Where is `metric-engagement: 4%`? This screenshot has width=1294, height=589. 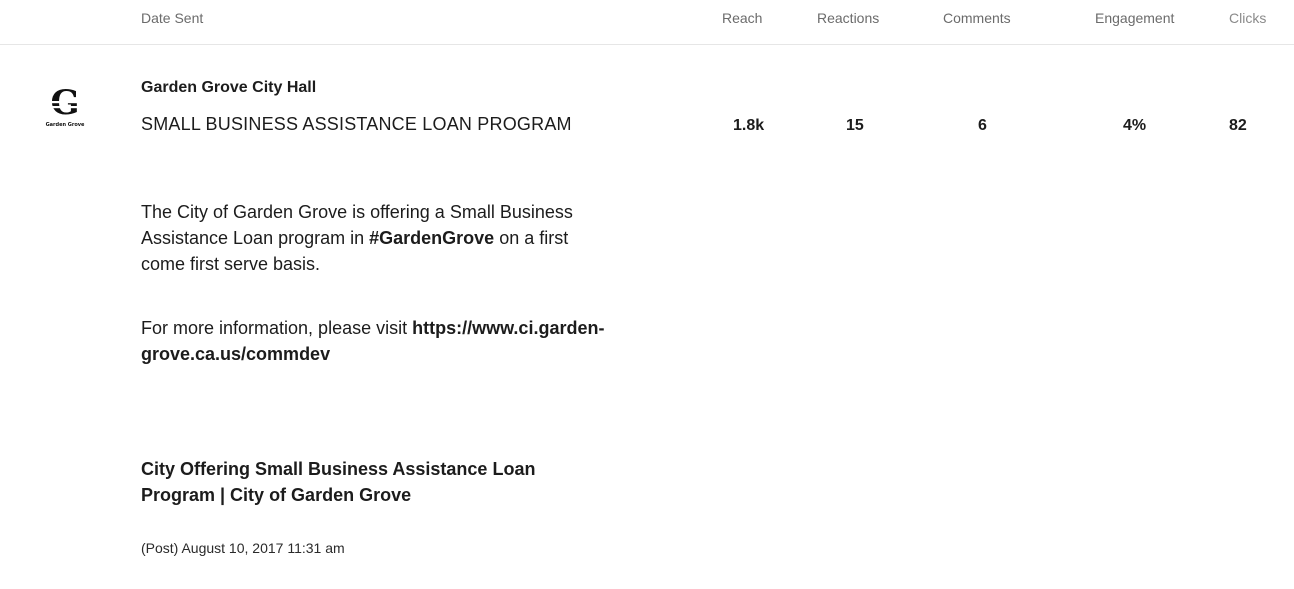 metric-engagement: 4% is located at coordinates (1135, 125).